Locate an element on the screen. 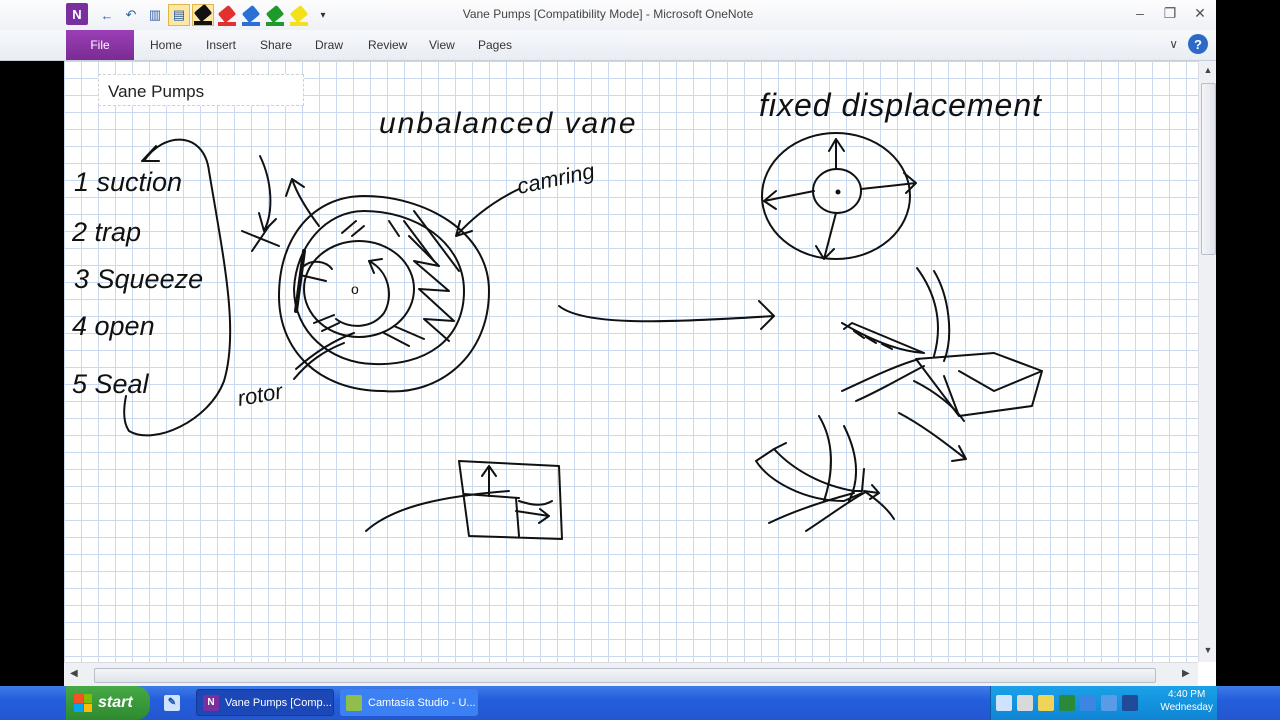 The height and width of the screenshot is (720, 1280). ink-step-4: 4 open is located at coordinates (113, 326).